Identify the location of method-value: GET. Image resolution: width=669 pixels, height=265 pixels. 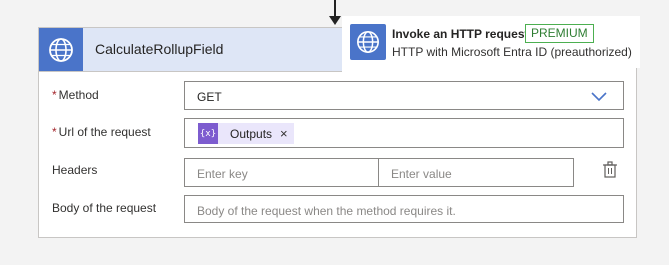
(209, 97).